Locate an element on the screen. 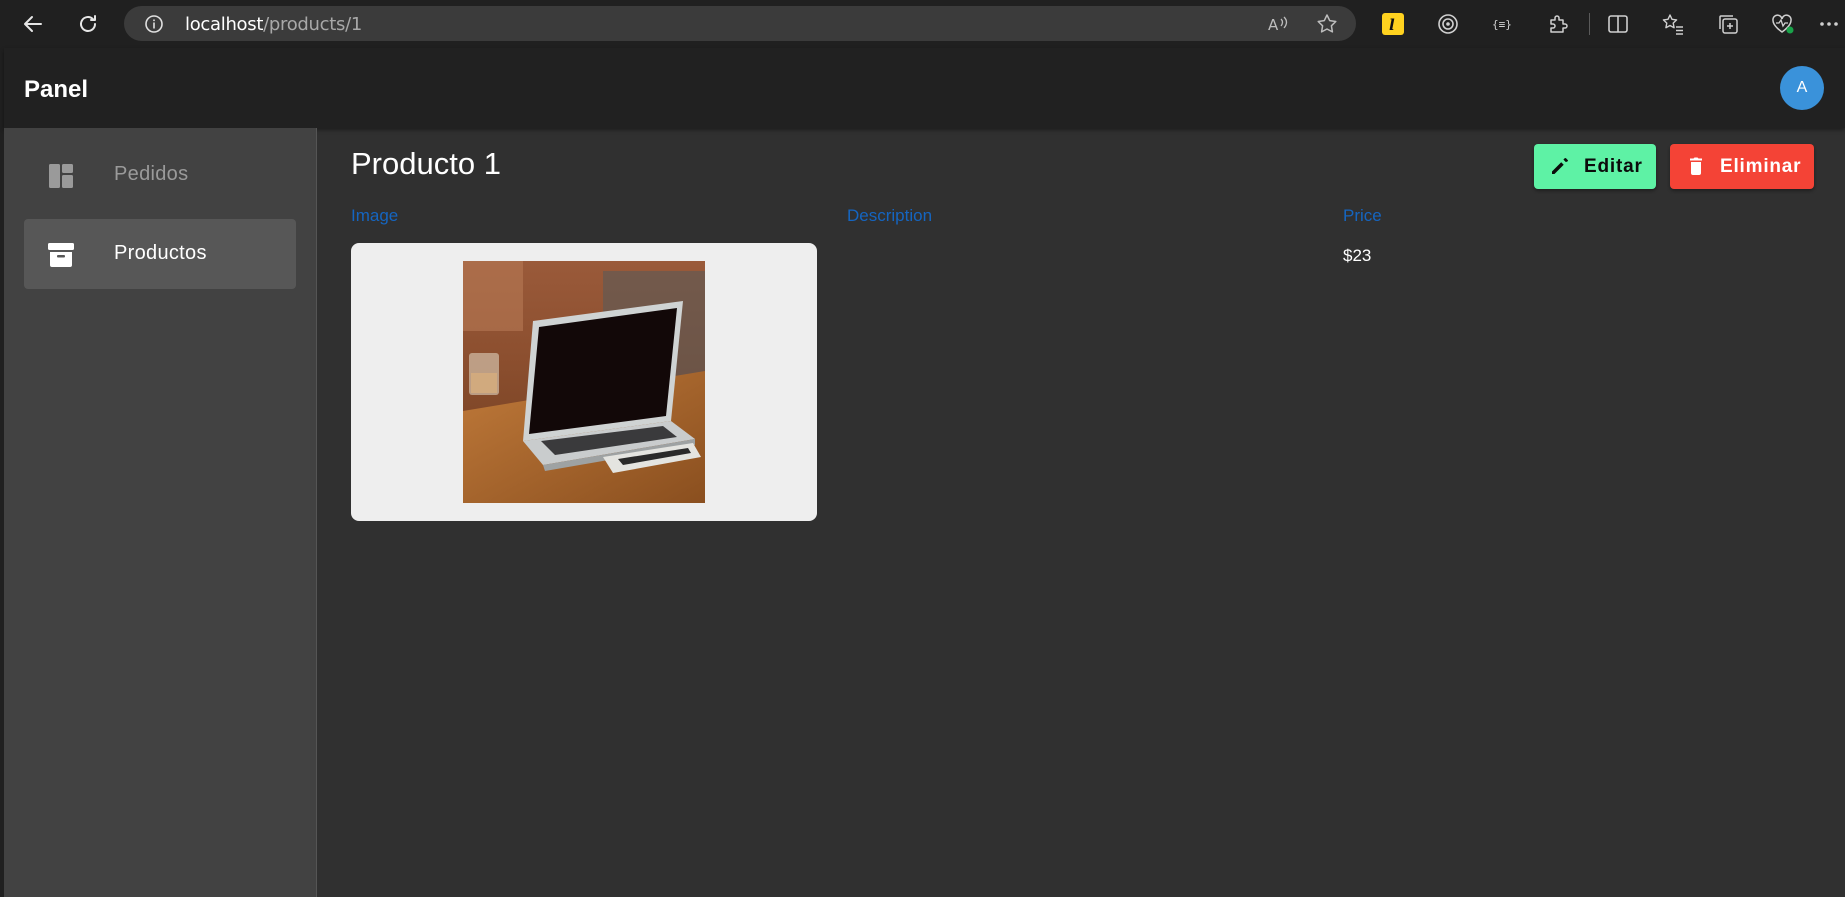 This screenshot has width=1845, height=897. url-text: localhost/products/1 is located at coordinates (273, 24).